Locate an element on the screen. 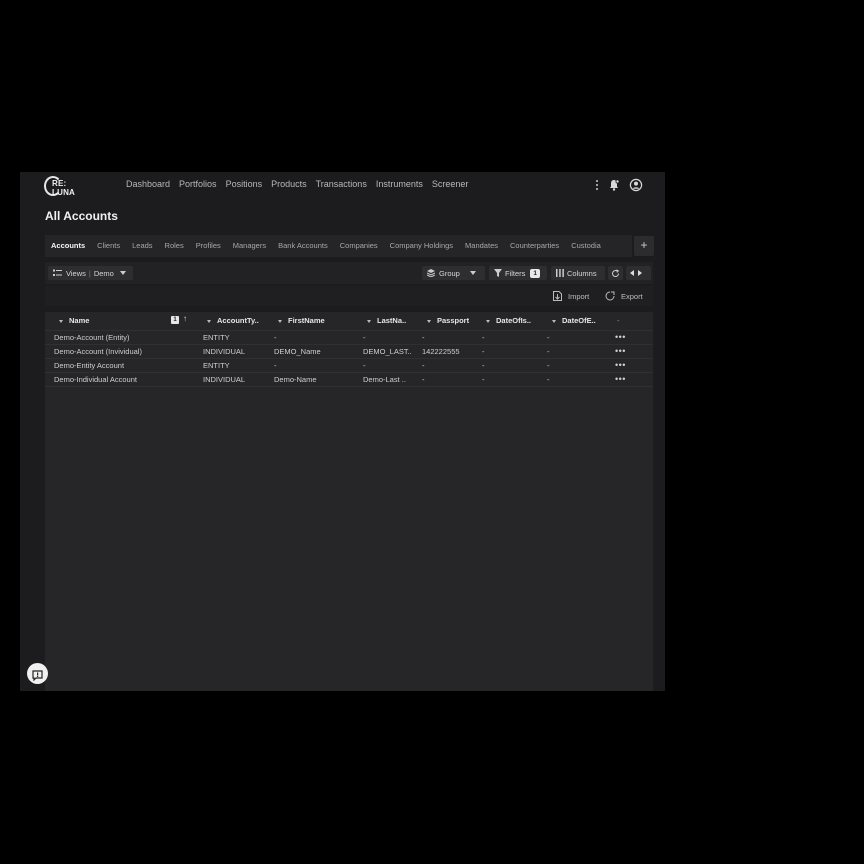 The width and height of the screenshot is (864, 864). kebab-menu-icon is located at coordinates (597, 185).